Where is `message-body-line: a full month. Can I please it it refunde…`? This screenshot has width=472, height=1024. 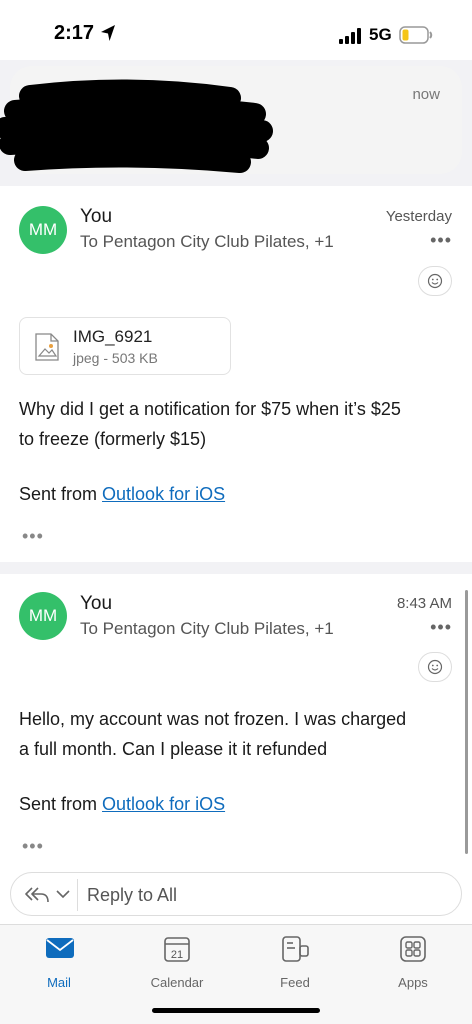
message-body-line: a full month. Can I please it it refunde… is located at coordinates (173, 749).